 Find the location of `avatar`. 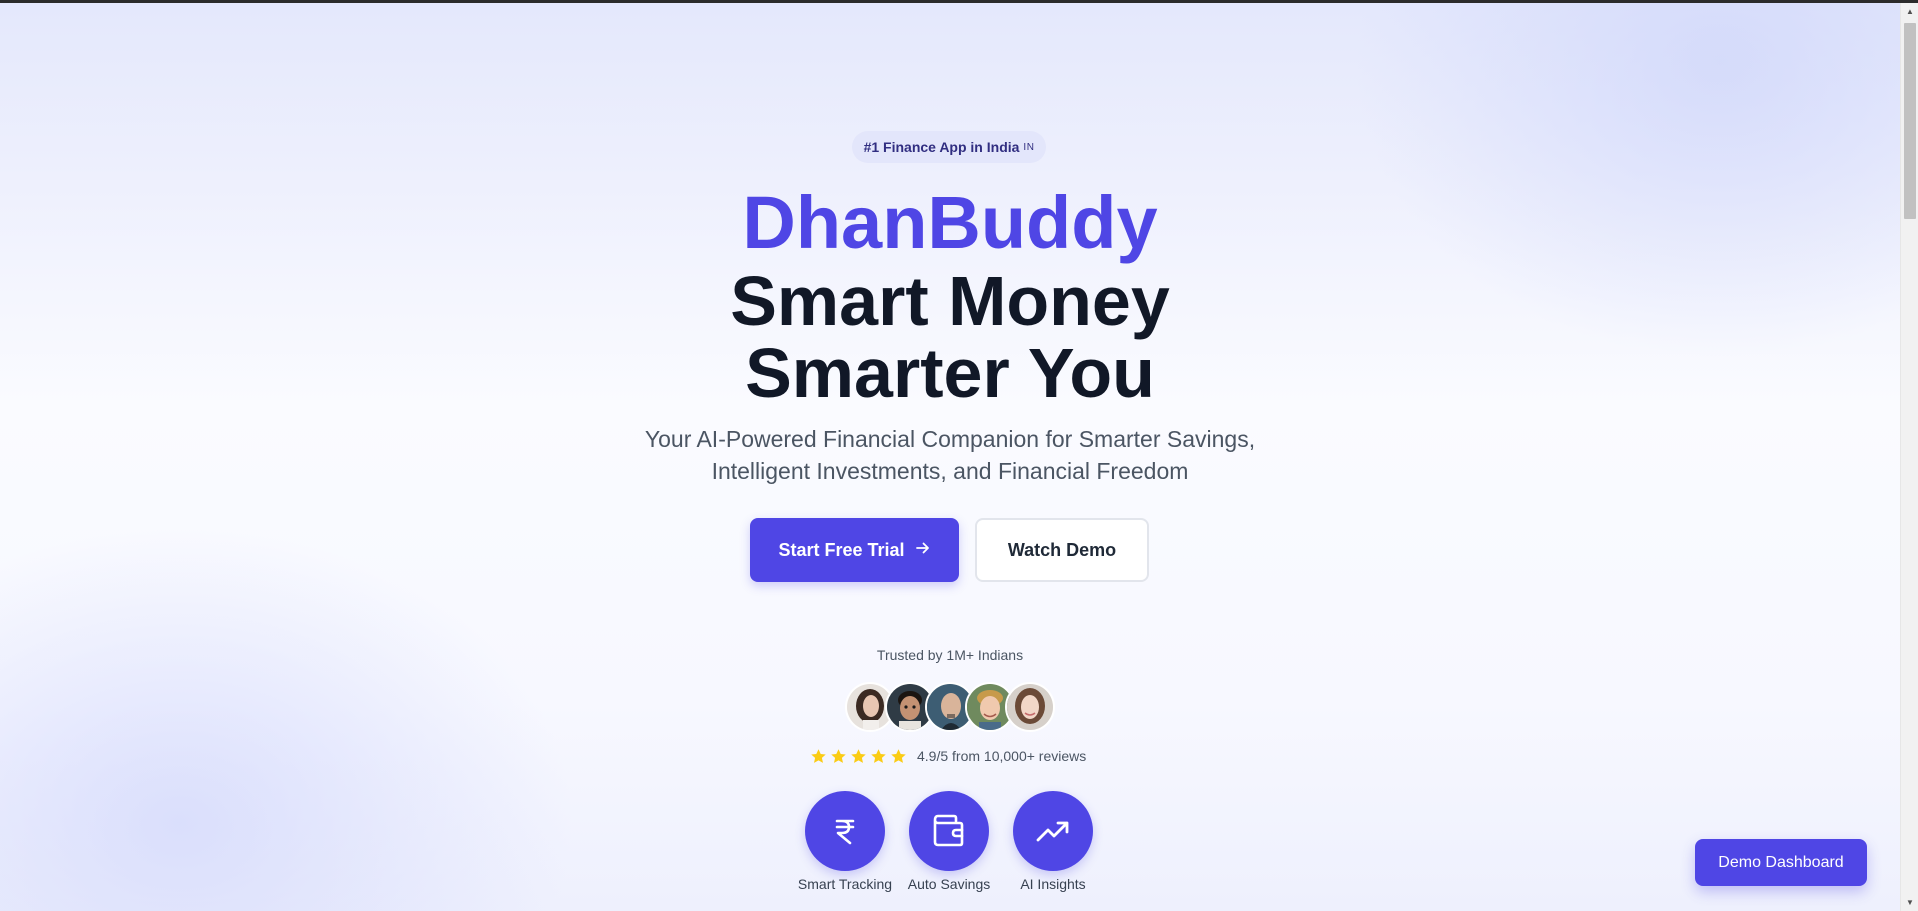

avatar is located at coordinates (1030, 707).